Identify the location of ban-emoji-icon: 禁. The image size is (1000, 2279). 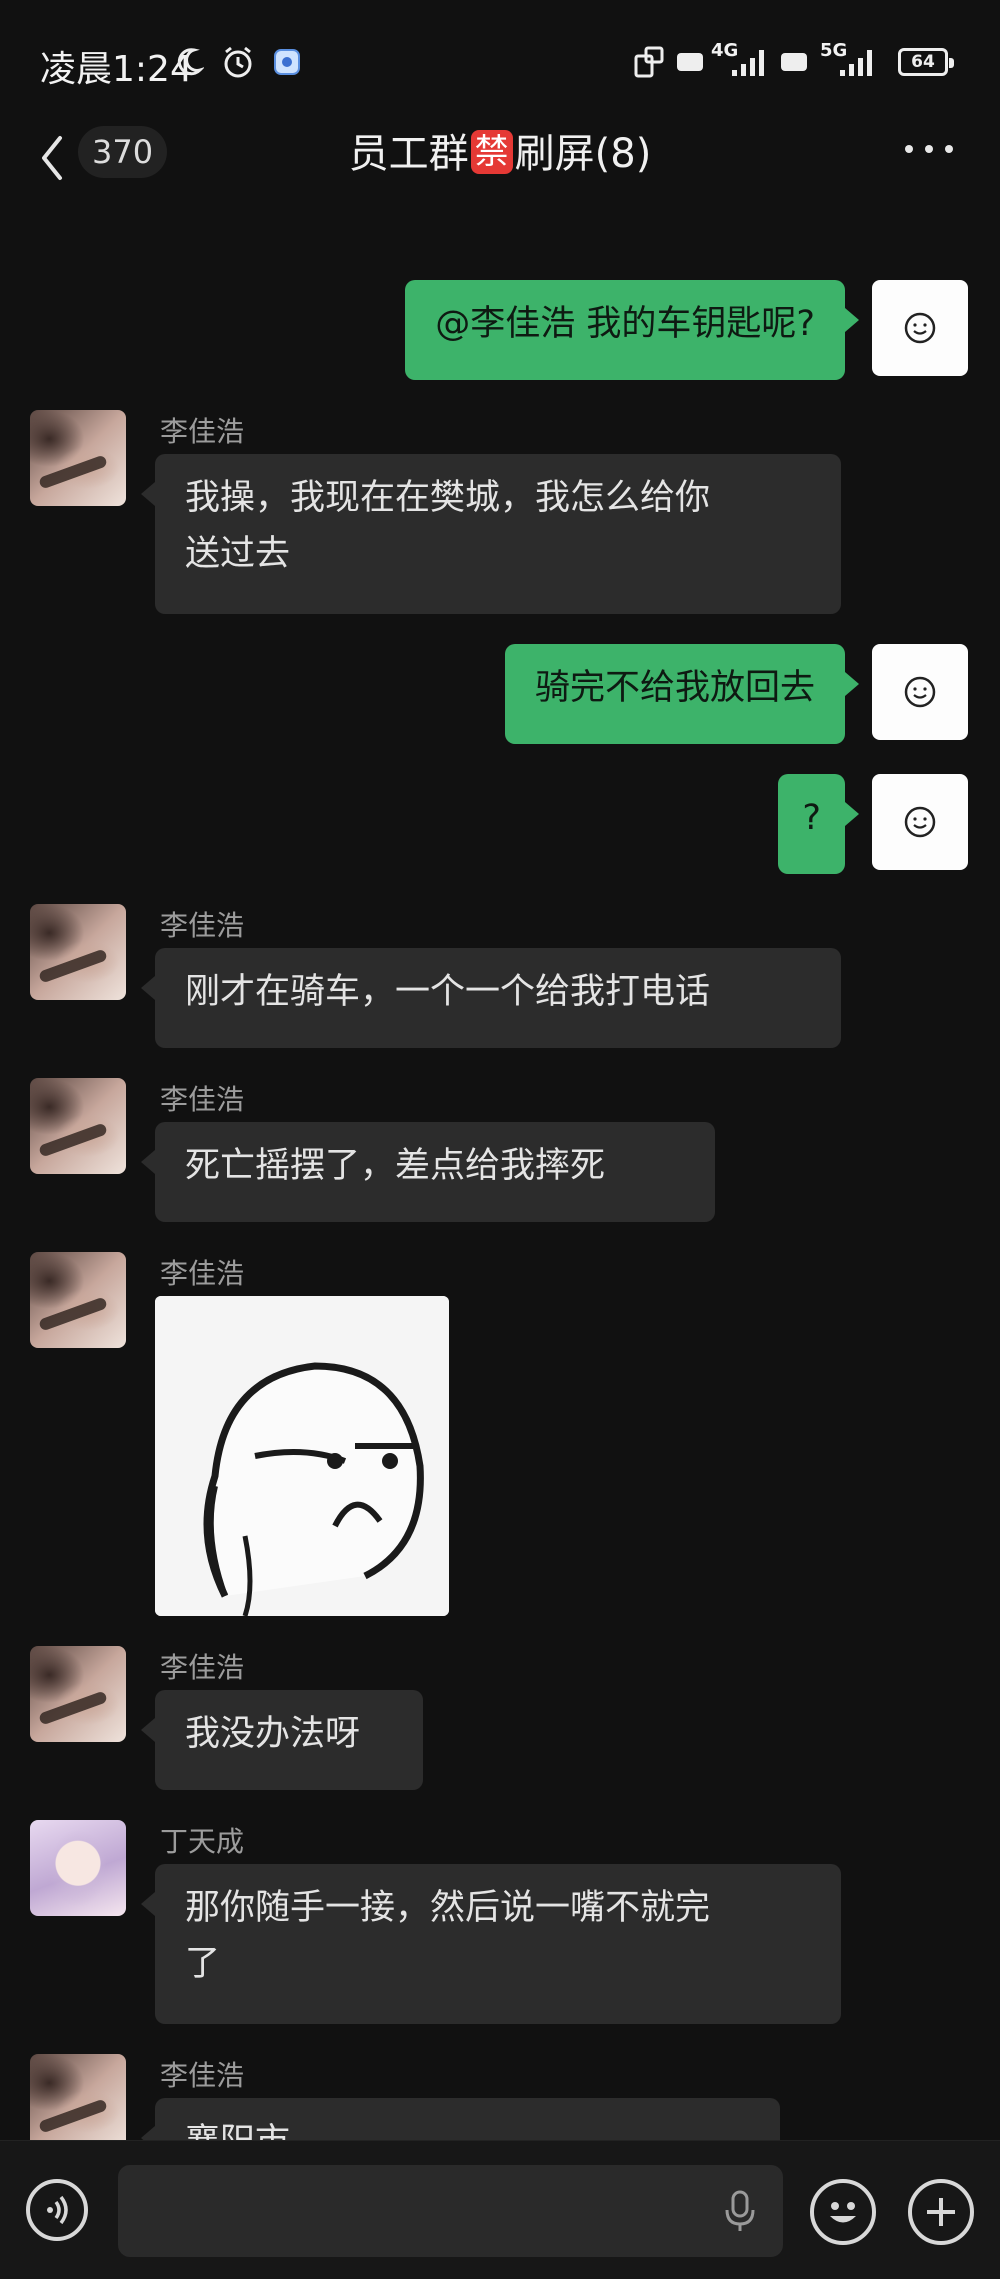
(491, 152).